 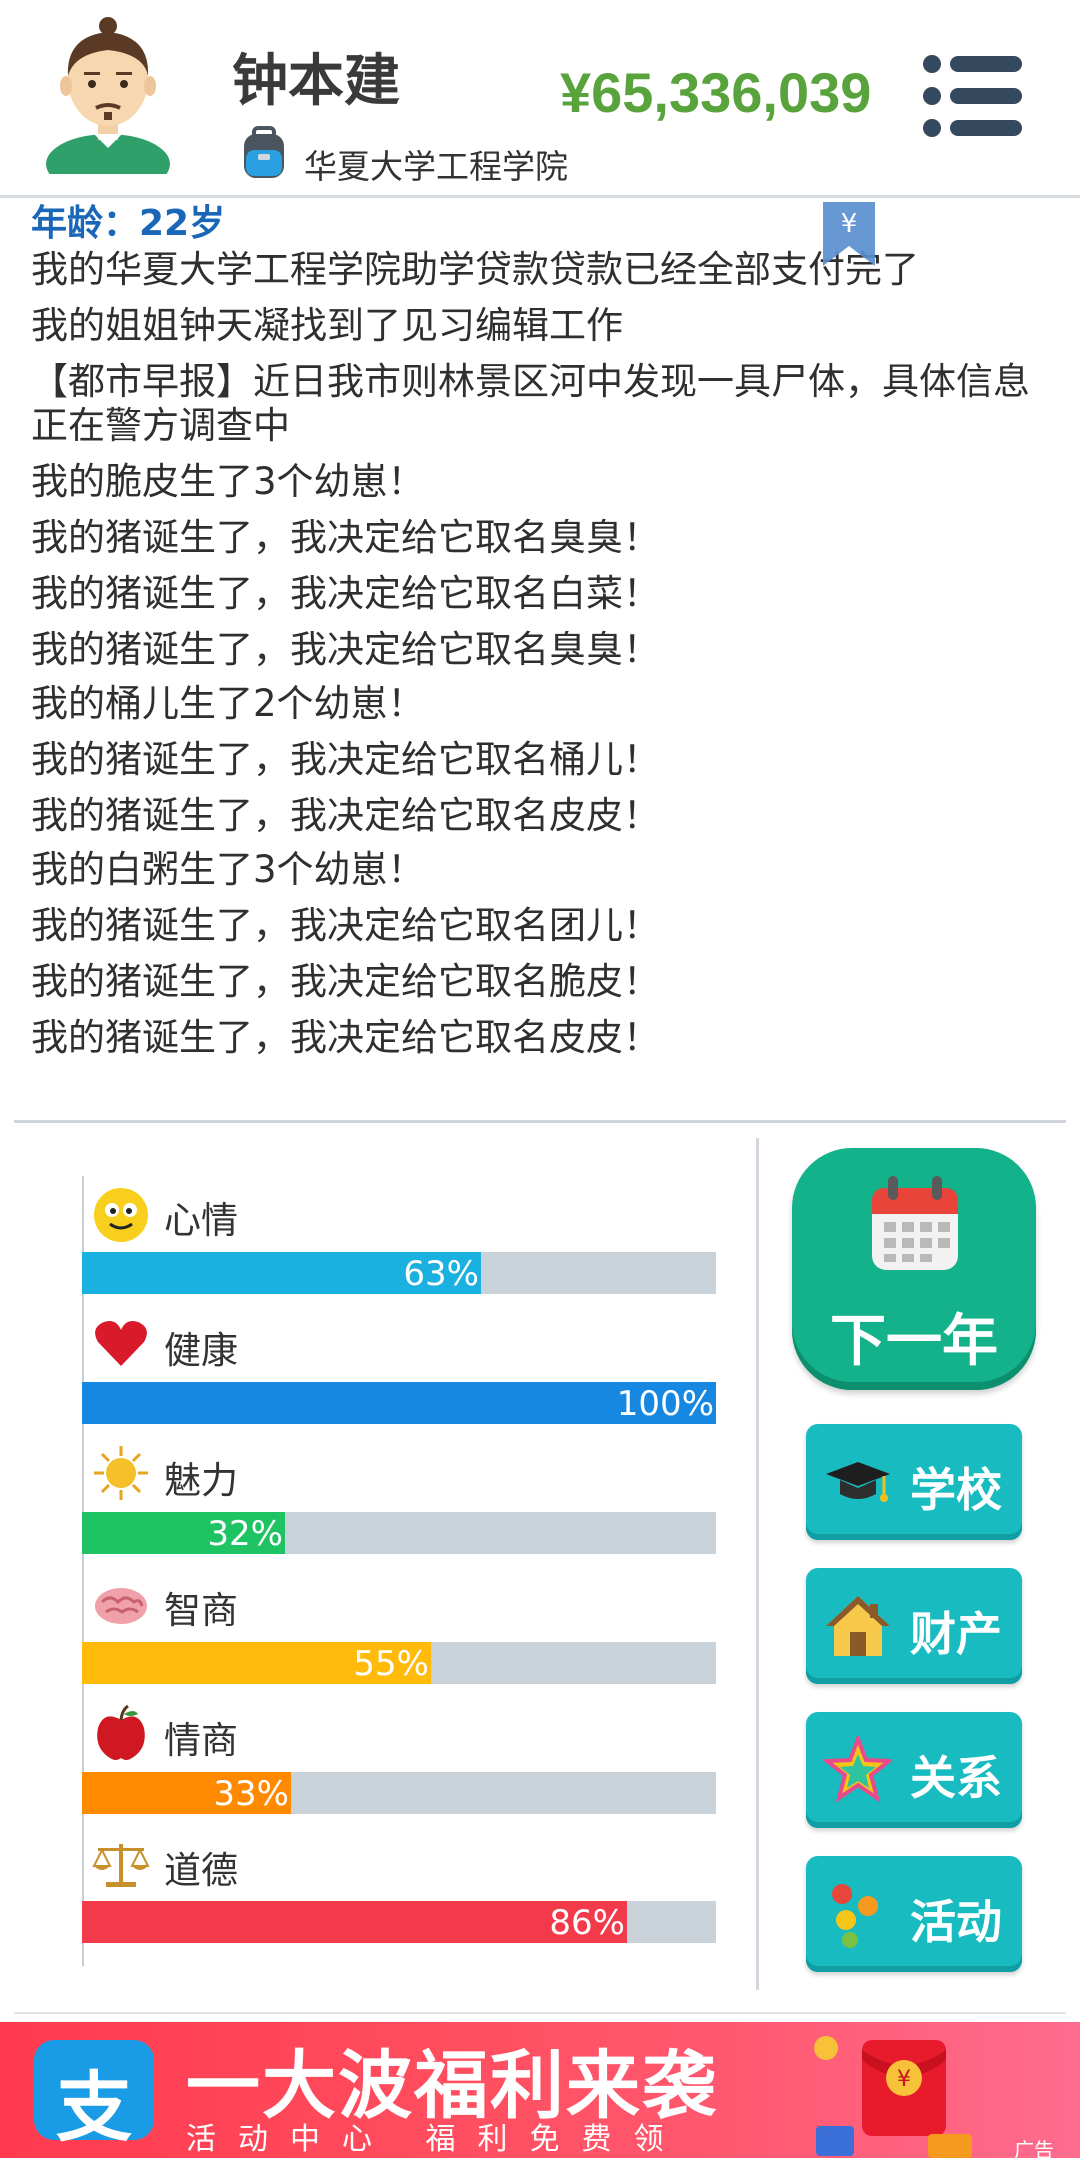 What do you see at coordinates (228, 481) in the screenshot?
I see `log-line: 我的脆皮生了3个幼崽！` at bounding box center [228, 481].